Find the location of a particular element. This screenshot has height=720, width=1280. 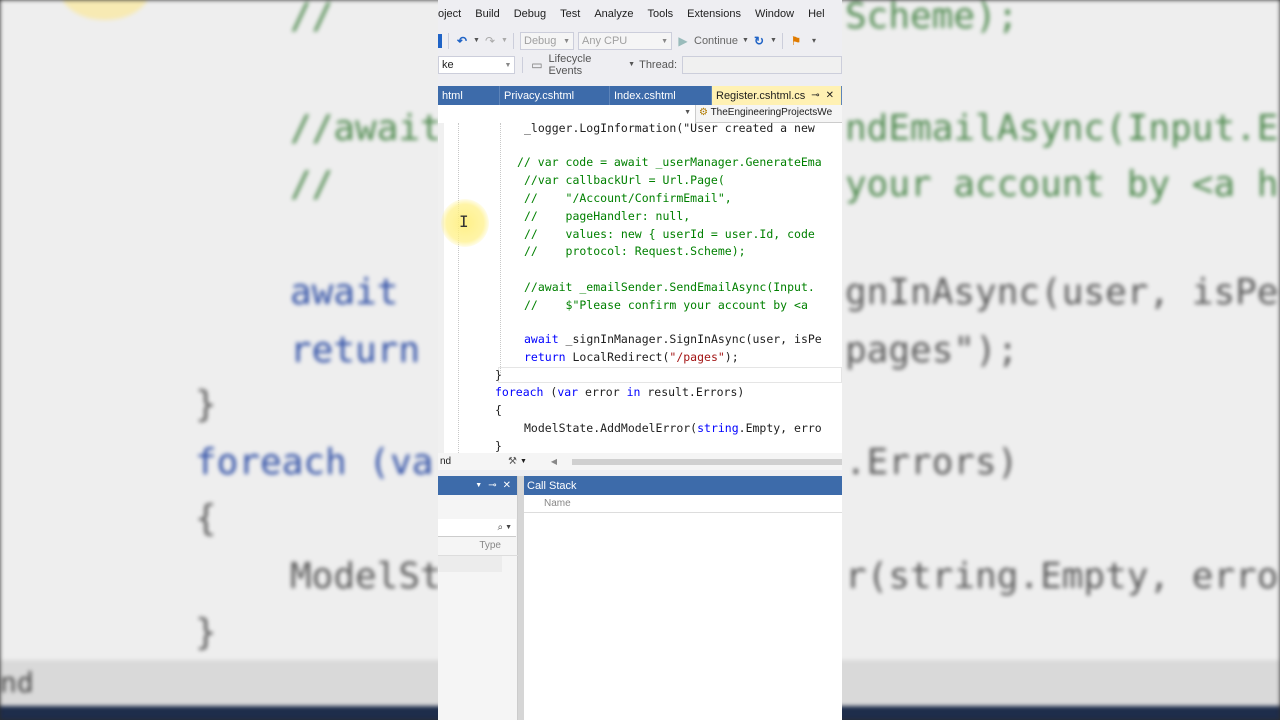

call-stack-panel: Call Stack Name is located at coordinates (683, 598).